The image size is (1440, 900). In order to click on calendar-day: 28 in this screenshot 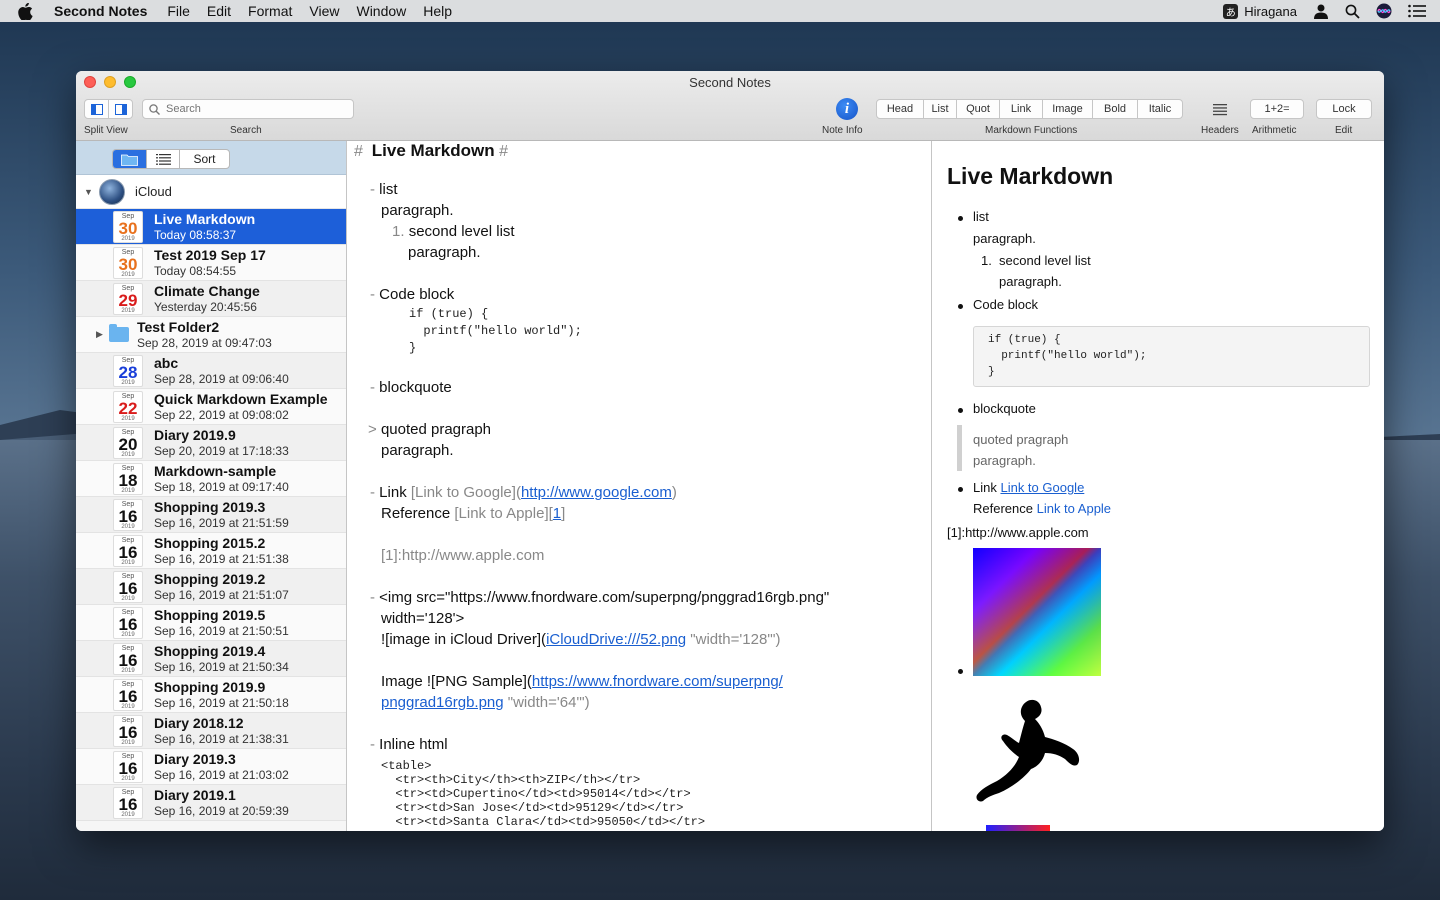, I will do `click(128, 372)`.